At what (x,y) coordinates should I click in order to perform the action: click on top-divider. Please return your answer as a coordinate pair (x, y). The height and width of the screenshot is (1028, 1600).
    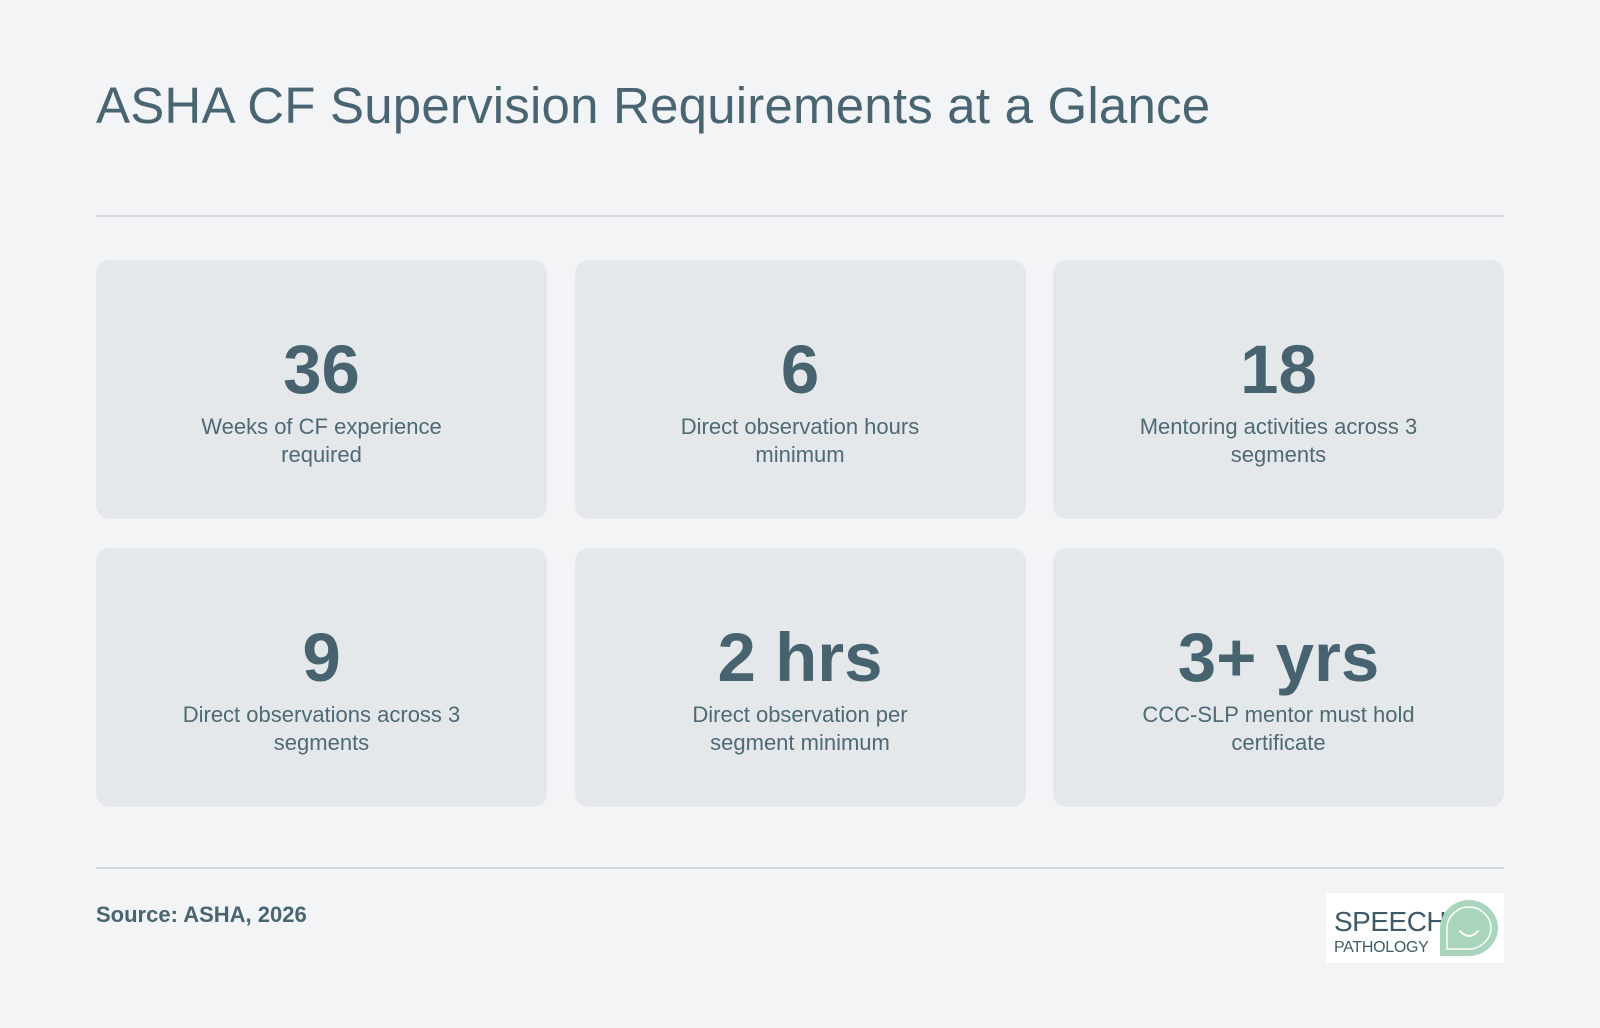
    Looking at the image, I should click on (800, 216).